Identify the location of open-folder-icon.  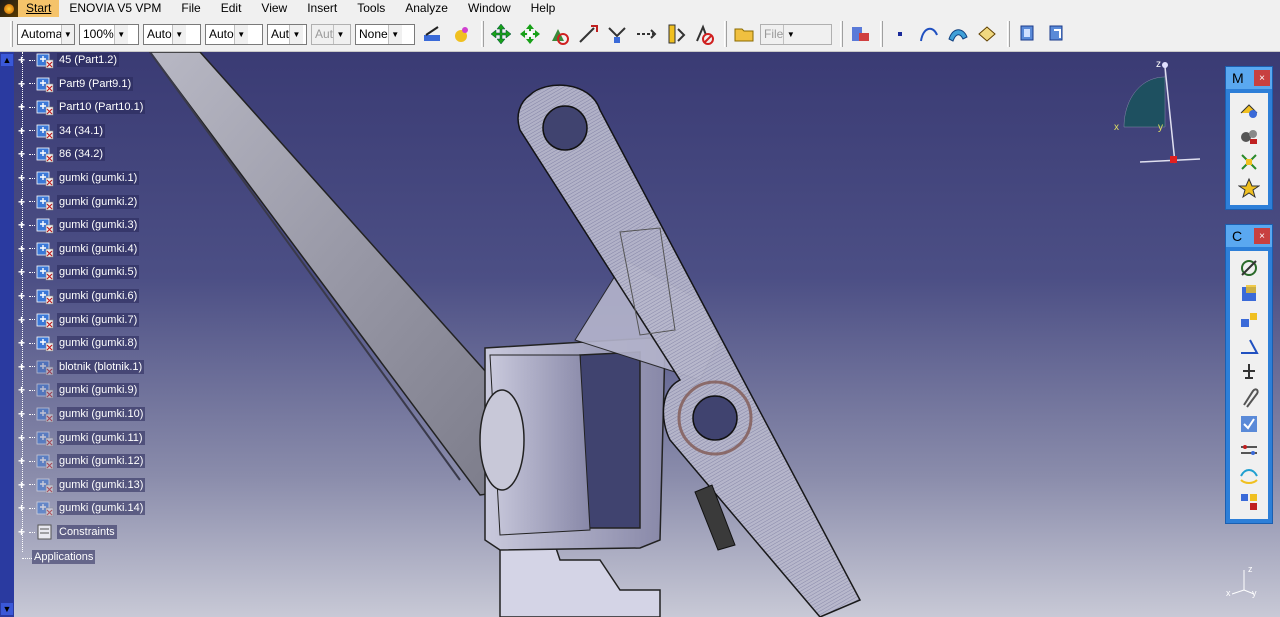
(744, 34).